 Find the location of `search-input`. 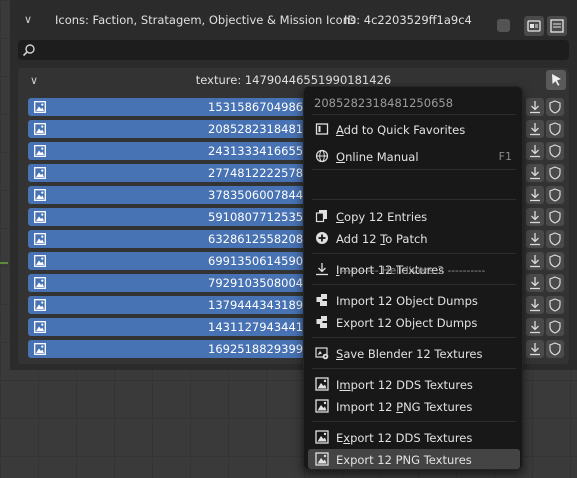

search-input is located at coordinates (293, 50).